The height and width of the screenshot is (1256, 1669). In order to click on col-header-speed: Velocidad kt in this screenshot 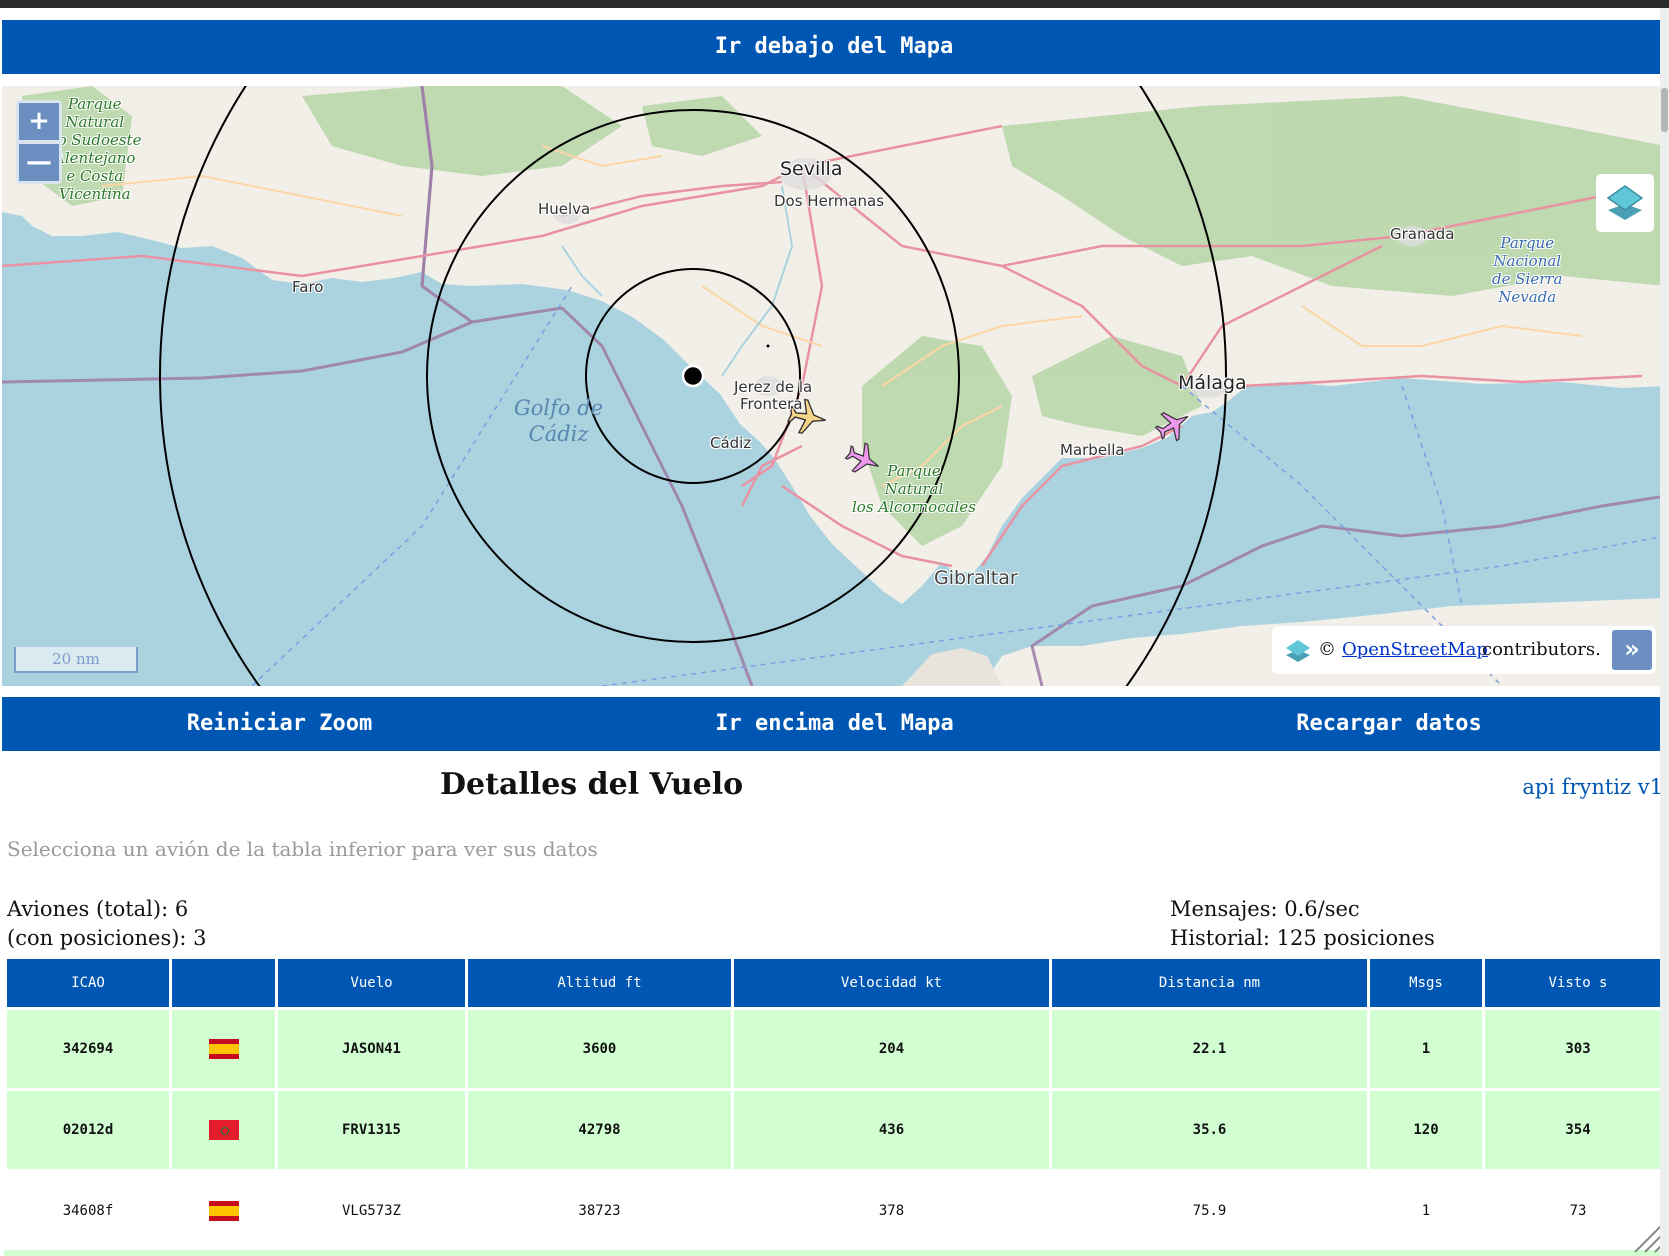, I will do `click(891, 983)`.